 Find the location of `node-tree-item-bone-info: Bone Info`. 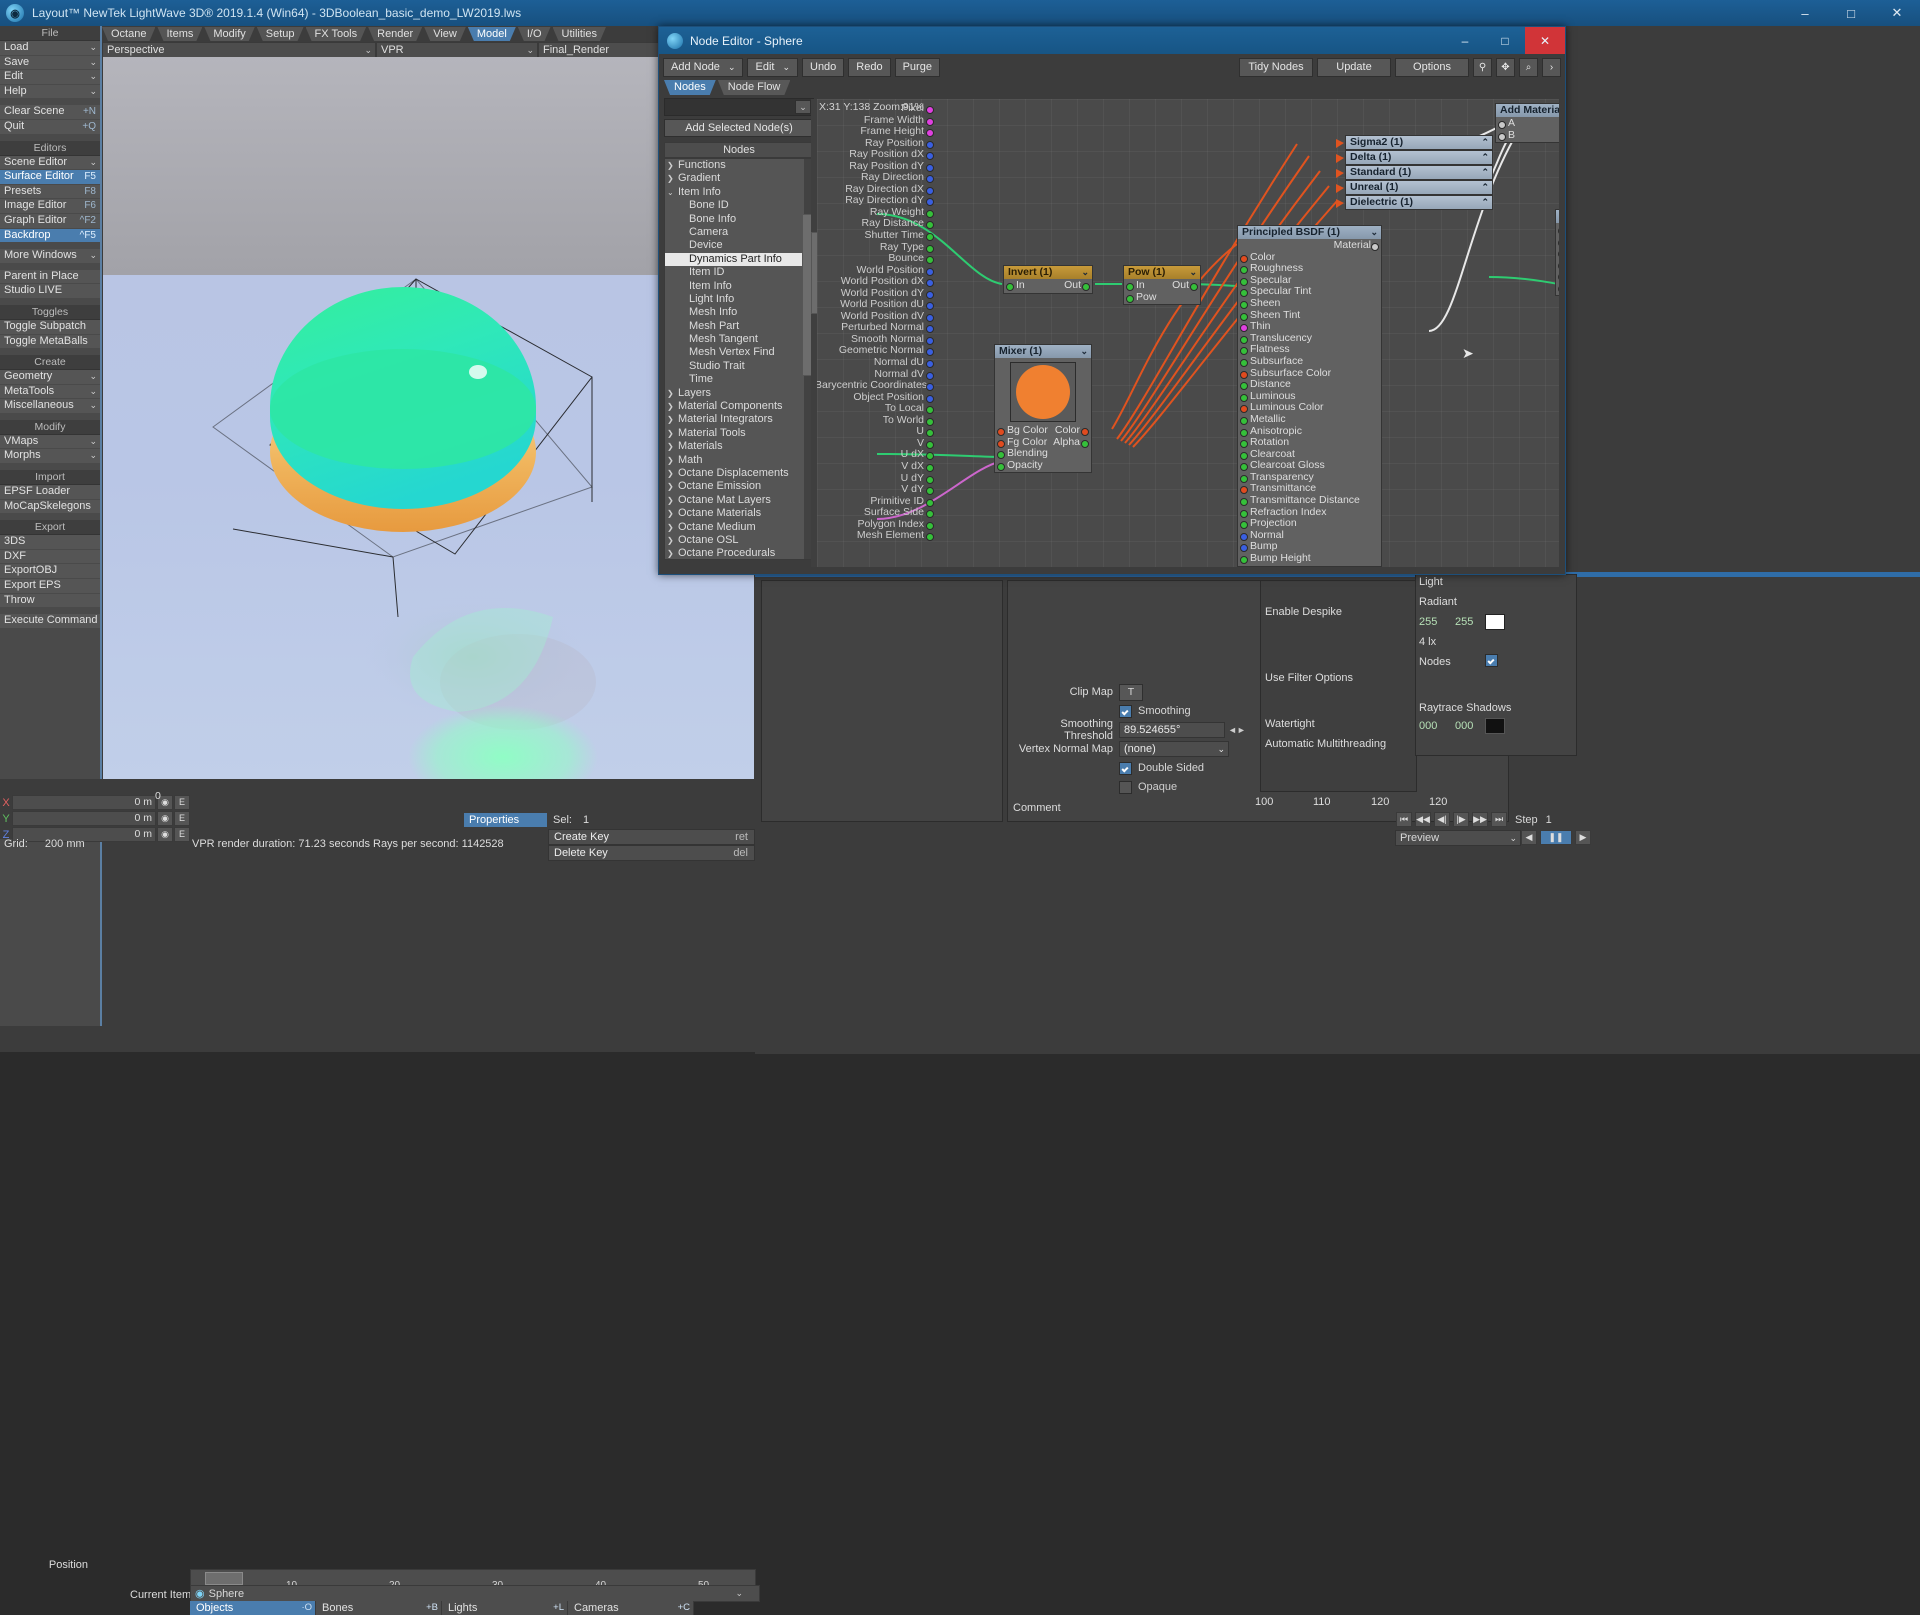

node-tree-item-bone-info: Bone Info is located at coordinates (739, 219).